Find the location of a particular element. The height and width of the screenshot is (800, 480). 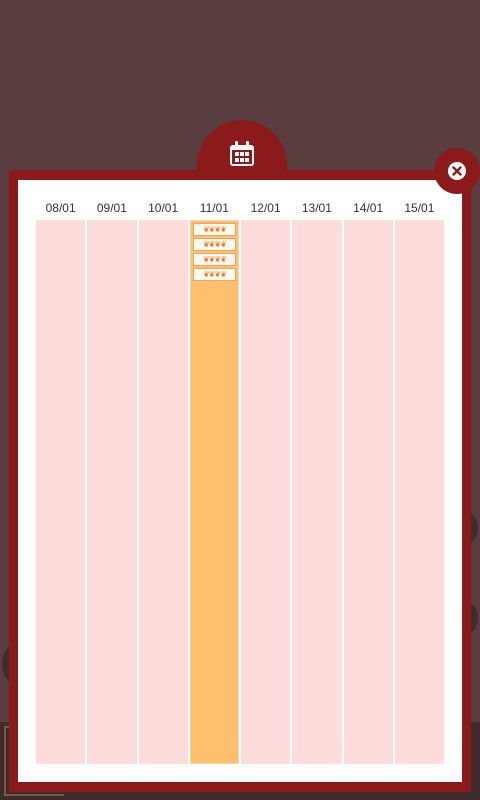

day-label: 12/01 is located at coordinates (266, 208).